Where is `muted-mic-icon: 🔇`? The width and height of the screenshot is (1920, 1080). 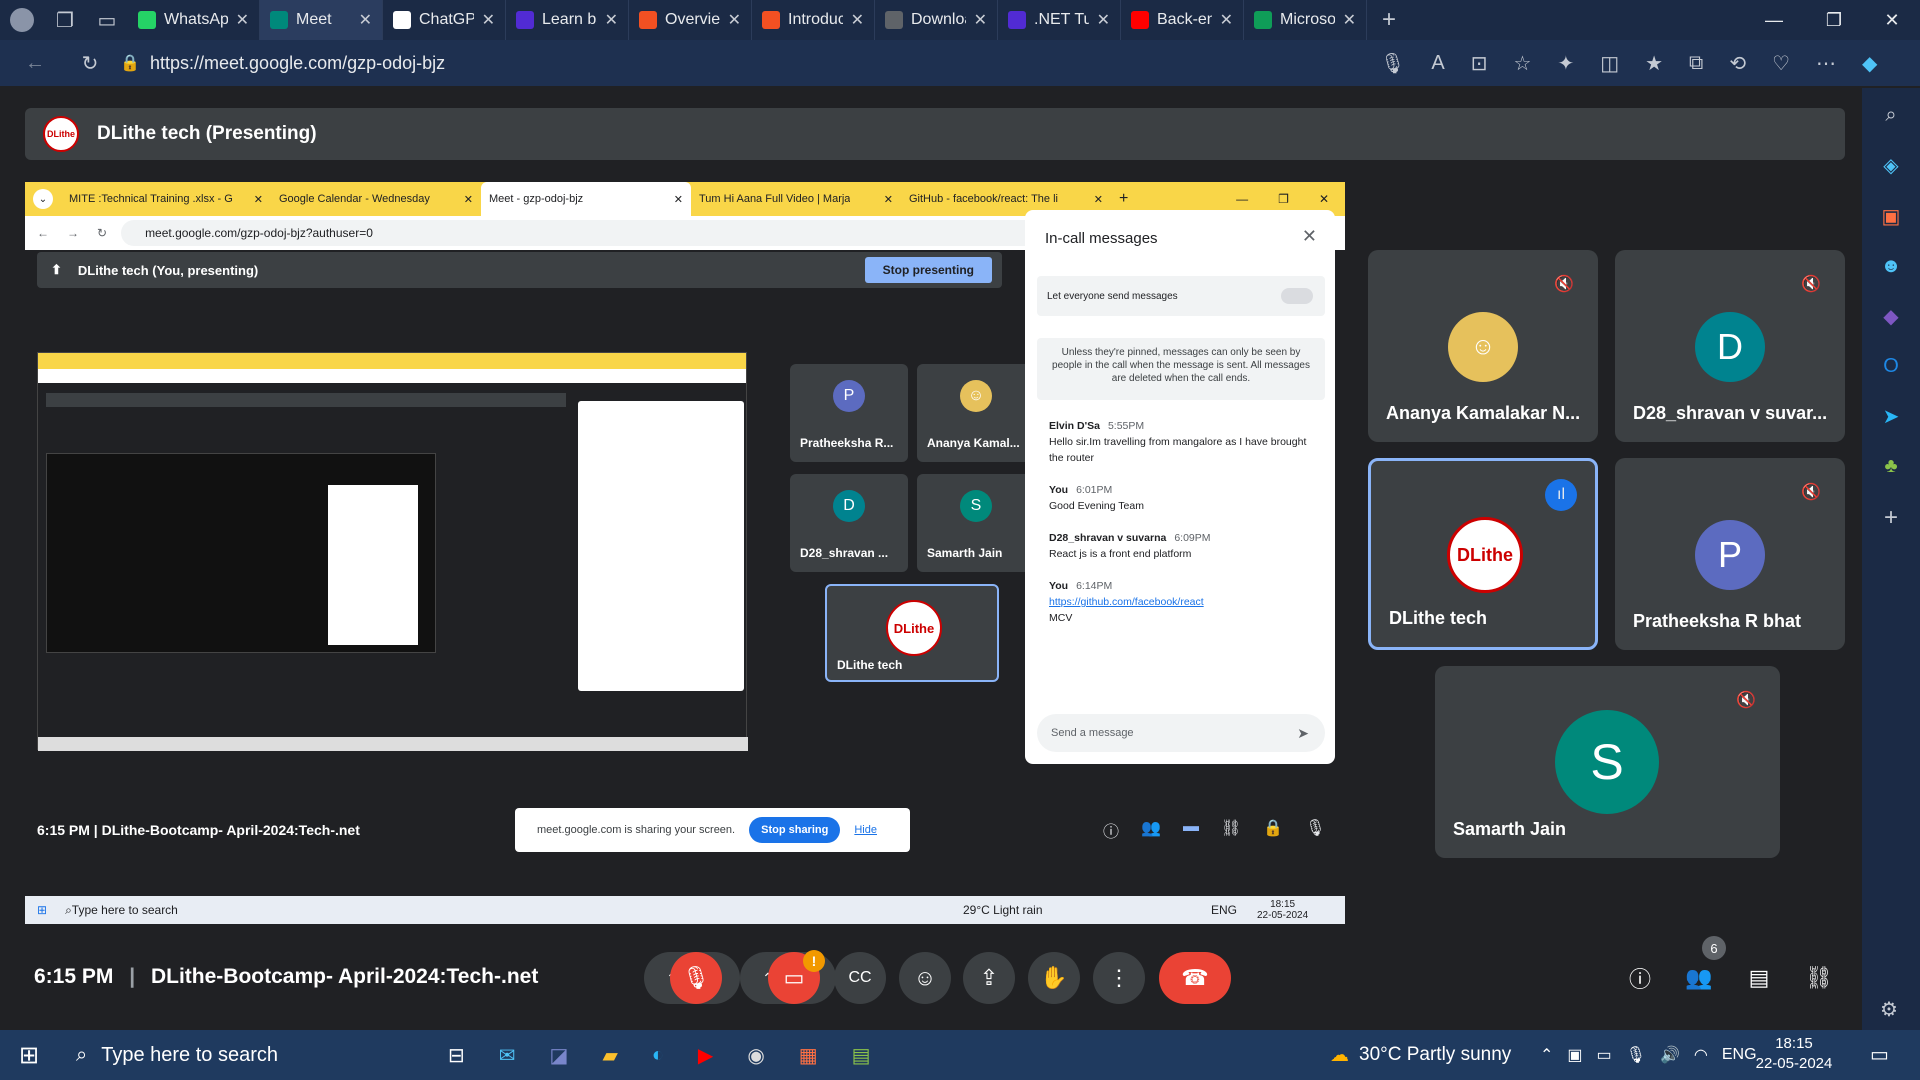 muted-mic-icon: 🔇 is located at coordinates (1746, 700).